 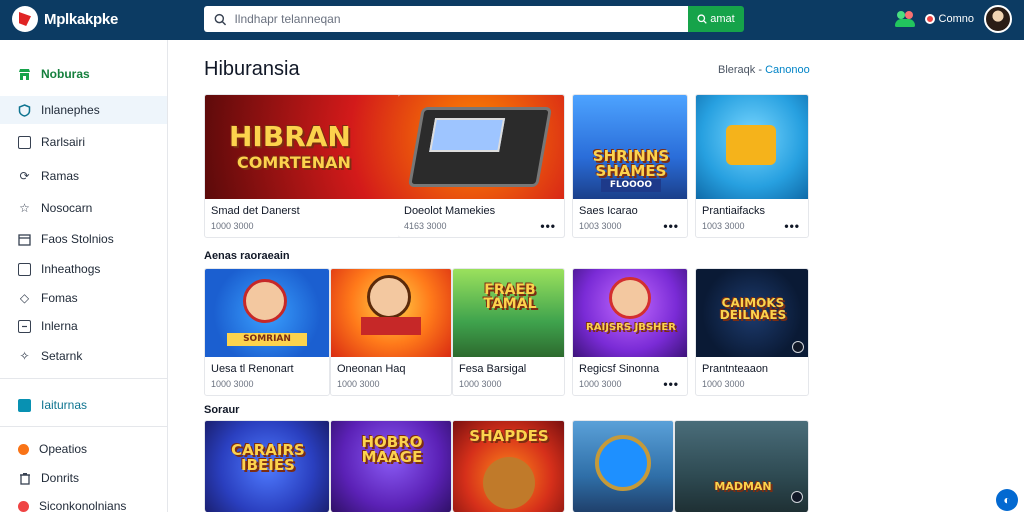 I want to click on game-card: FRAEB TAMAL Fesa Barsigal 1000 3000, so click(x=508, y=332).